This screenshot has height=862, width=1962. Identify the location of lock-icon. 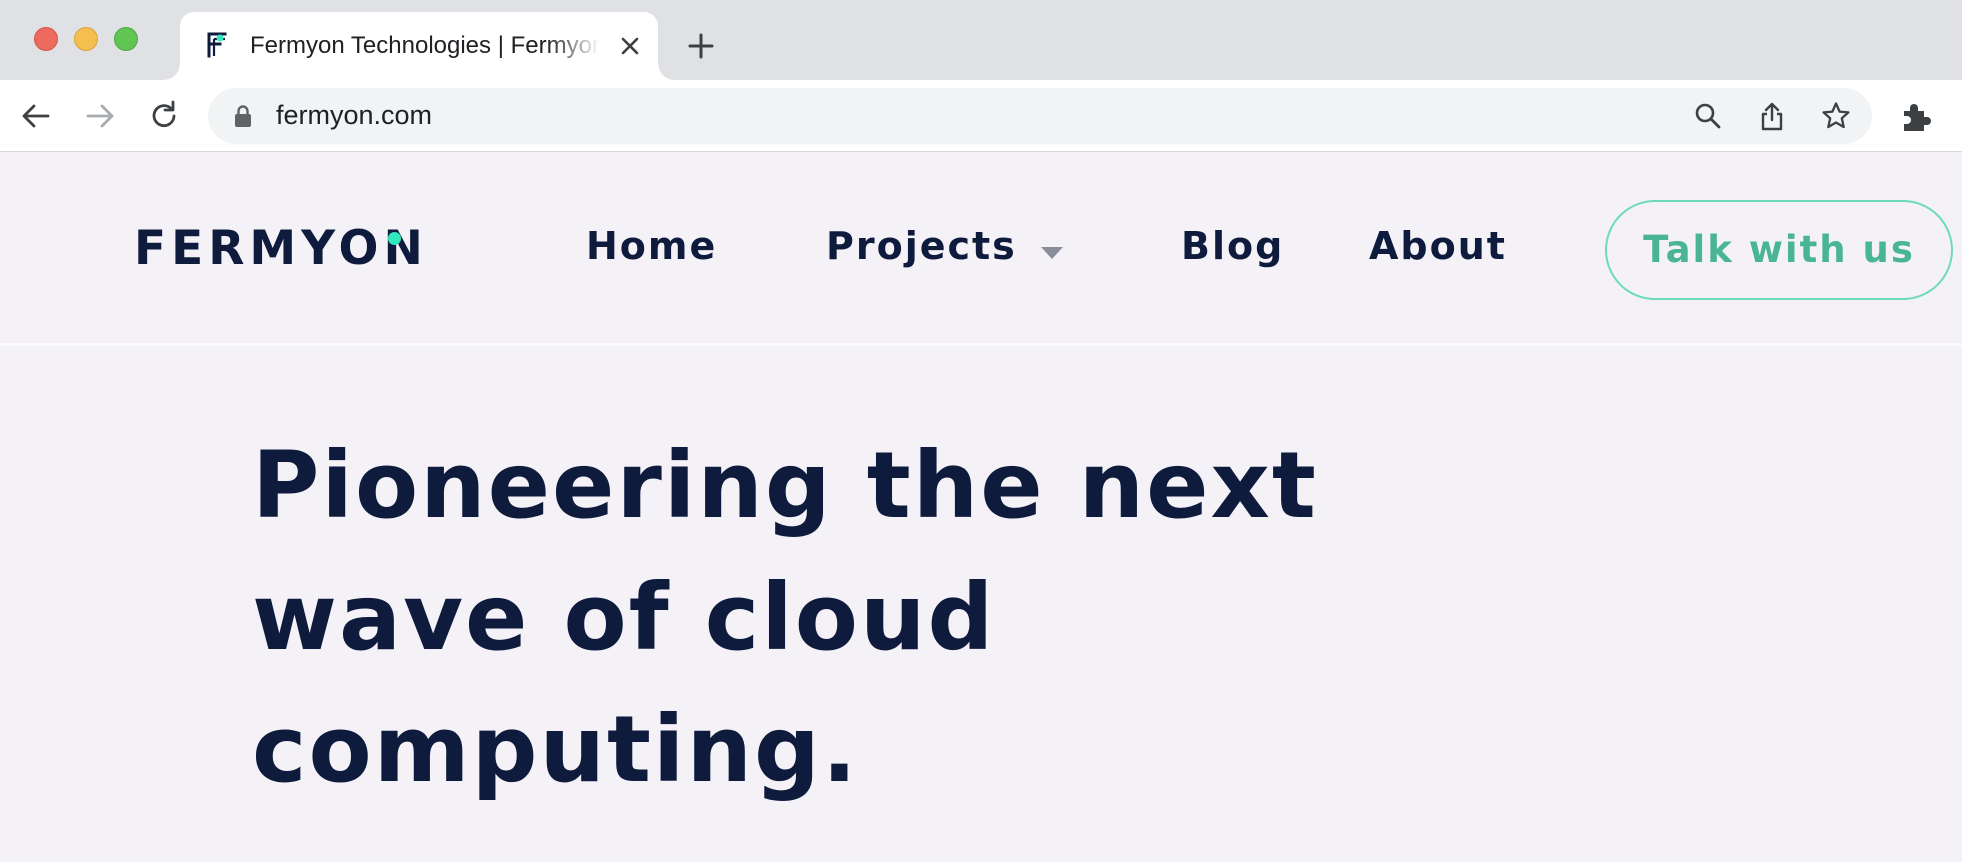
(243, 116).